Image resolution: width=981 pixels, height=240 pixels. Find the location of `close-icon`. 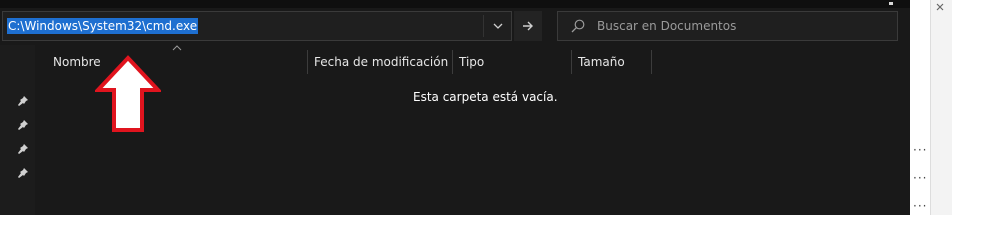

close-icon is located at coordinates (940, 7).